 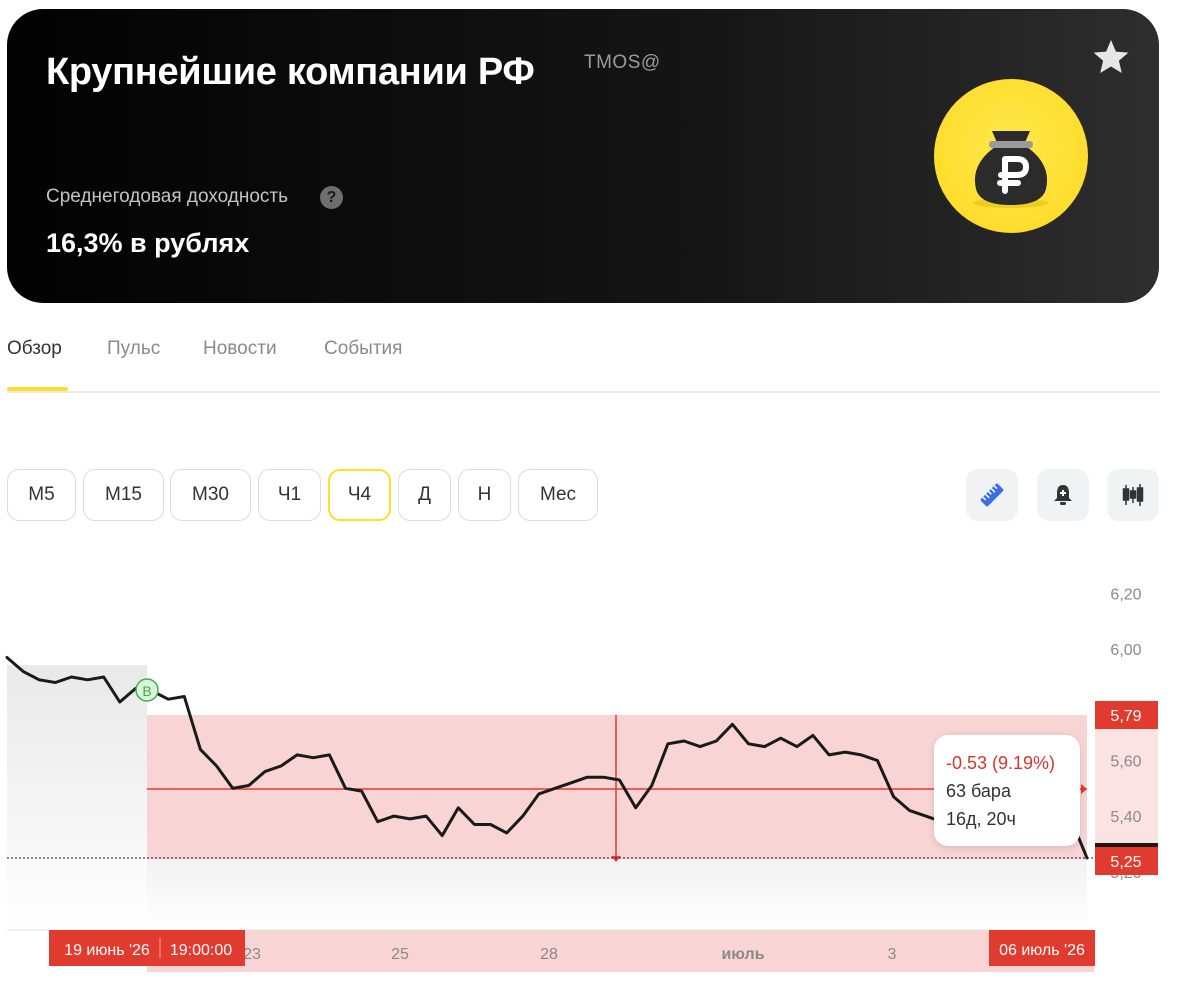 What do you see at coordinates (1133, 495) in the screenshot?
I see `candles-icon` at bounding box center [1133, 495].